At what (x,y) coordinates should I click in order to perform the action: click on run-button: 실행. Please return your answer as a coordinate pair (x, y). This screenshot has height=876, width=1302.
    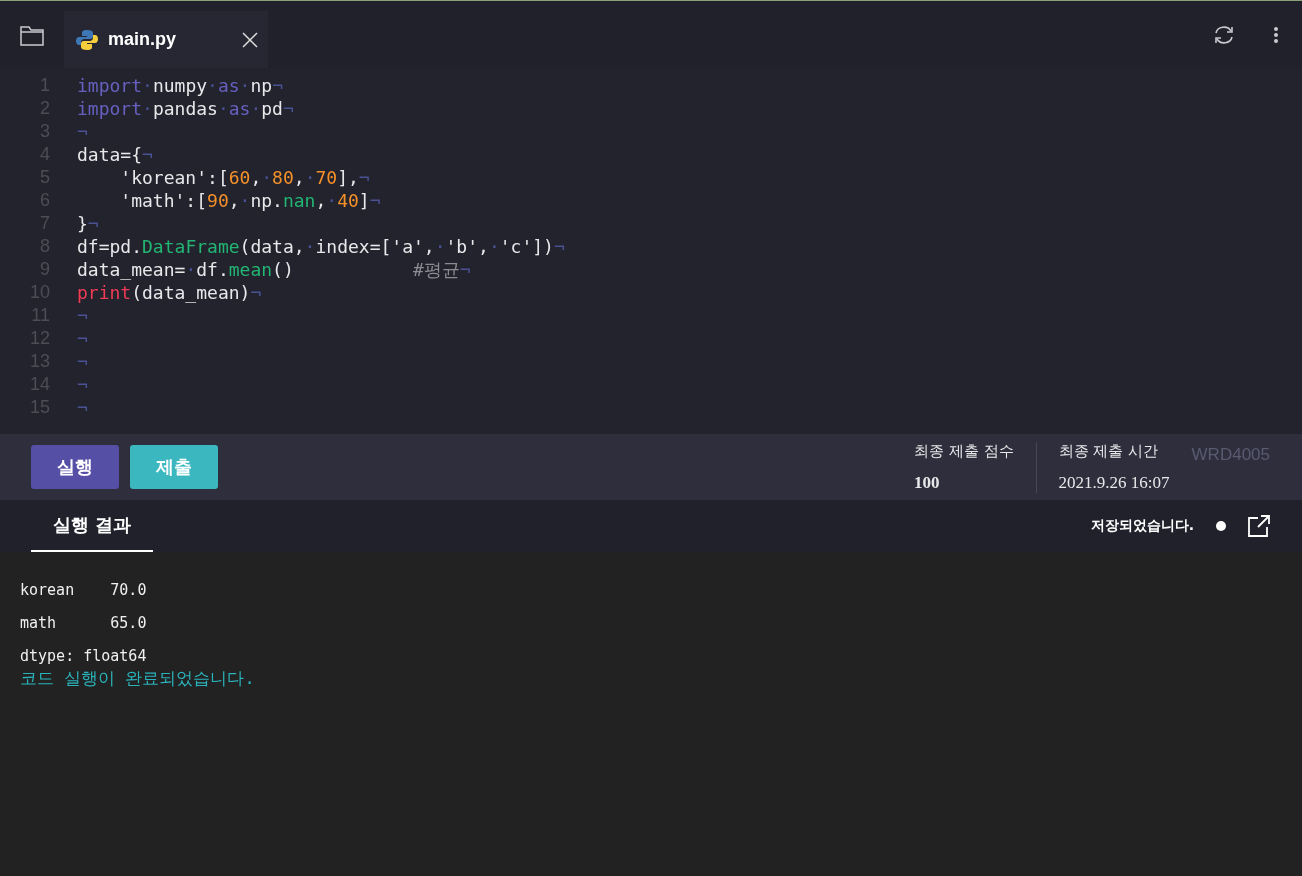
    Looking at the image, I should click on (75, 467).